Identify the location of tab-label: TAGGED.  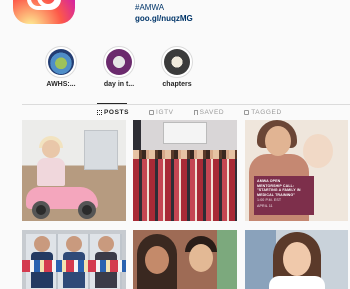
(266, 112).